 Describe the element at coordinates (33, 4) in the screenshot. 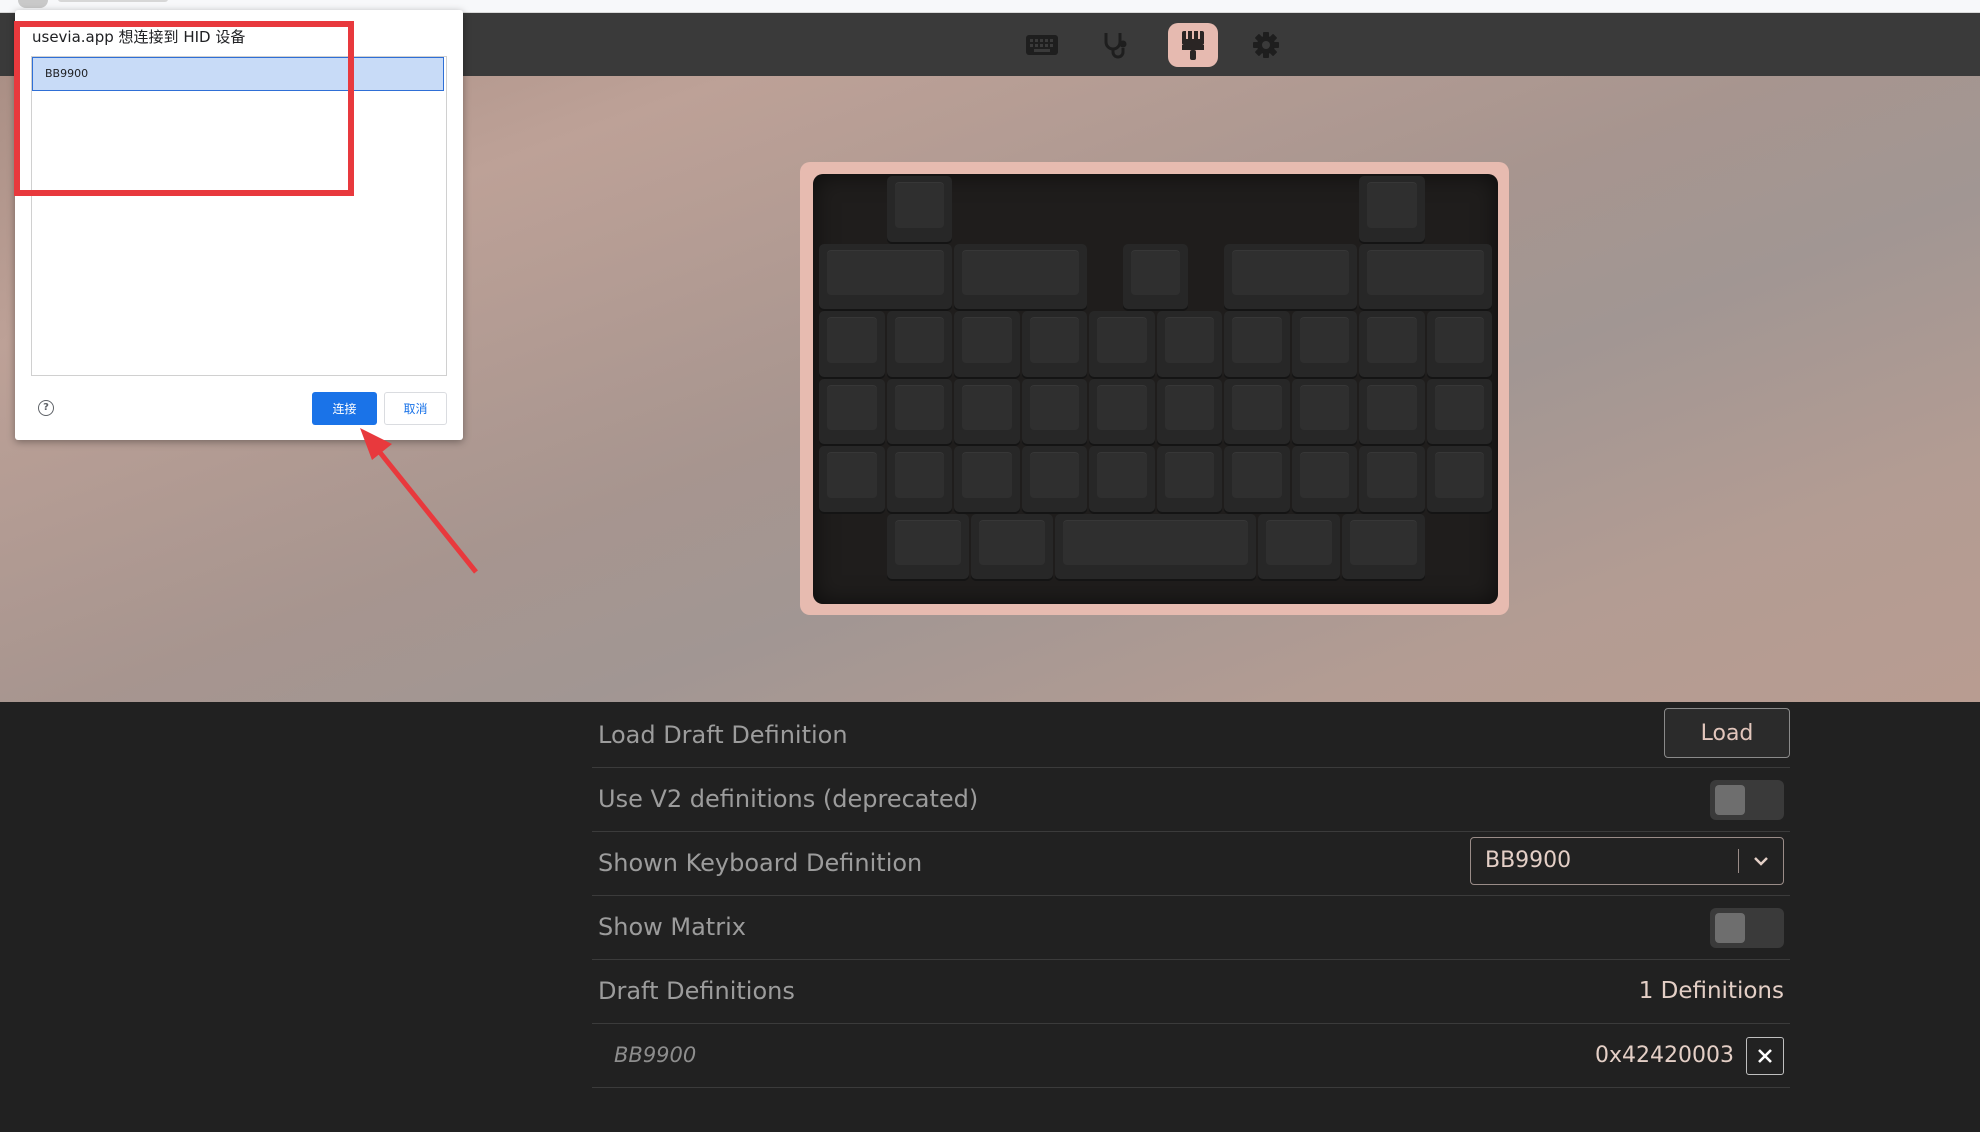

I see `browser-tab-favicon` at that location.